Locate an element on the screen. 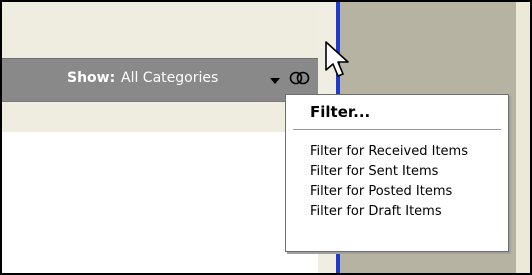 Image resolution: width=532 pixels, height=275 pixels. menu-item-posted: Filter for Posted Items is located at coordinates (389, 192).